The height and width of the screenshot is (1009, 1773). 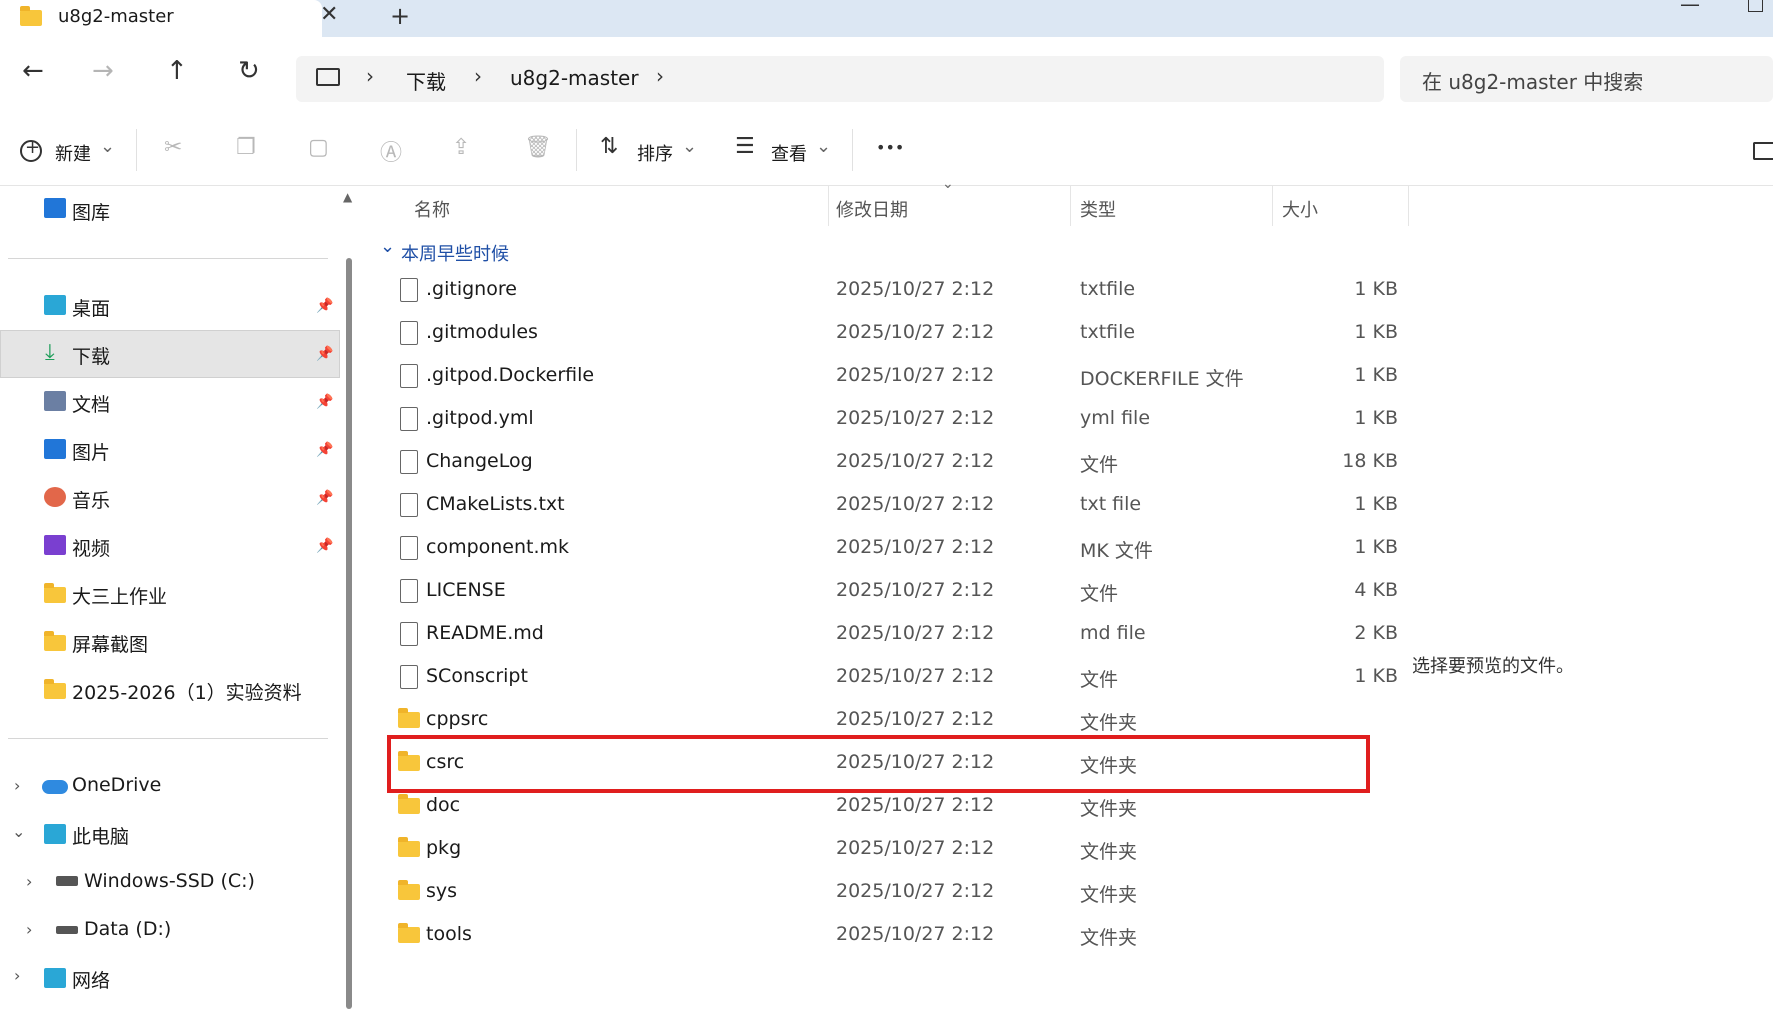 What do you see at coordinates (328, 77) in the screenshot?
I see `this-pc-icon` at bounding box center [328, 77].